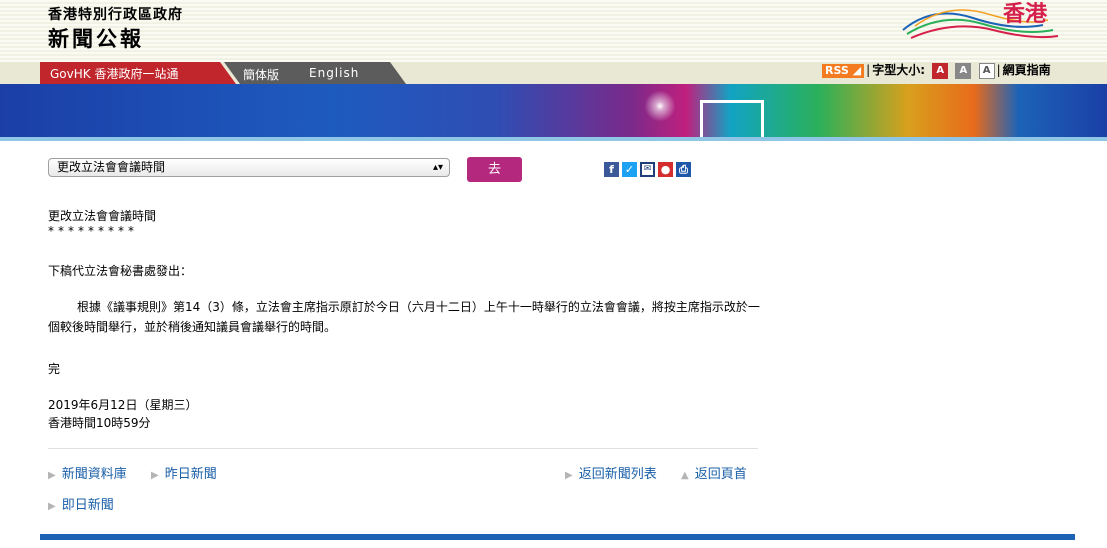 This screenshot has width=1107, height=548. Describe the element at coordinates (963, 70) in the screenshot. I see `font-size-medium-button: A` at that location.